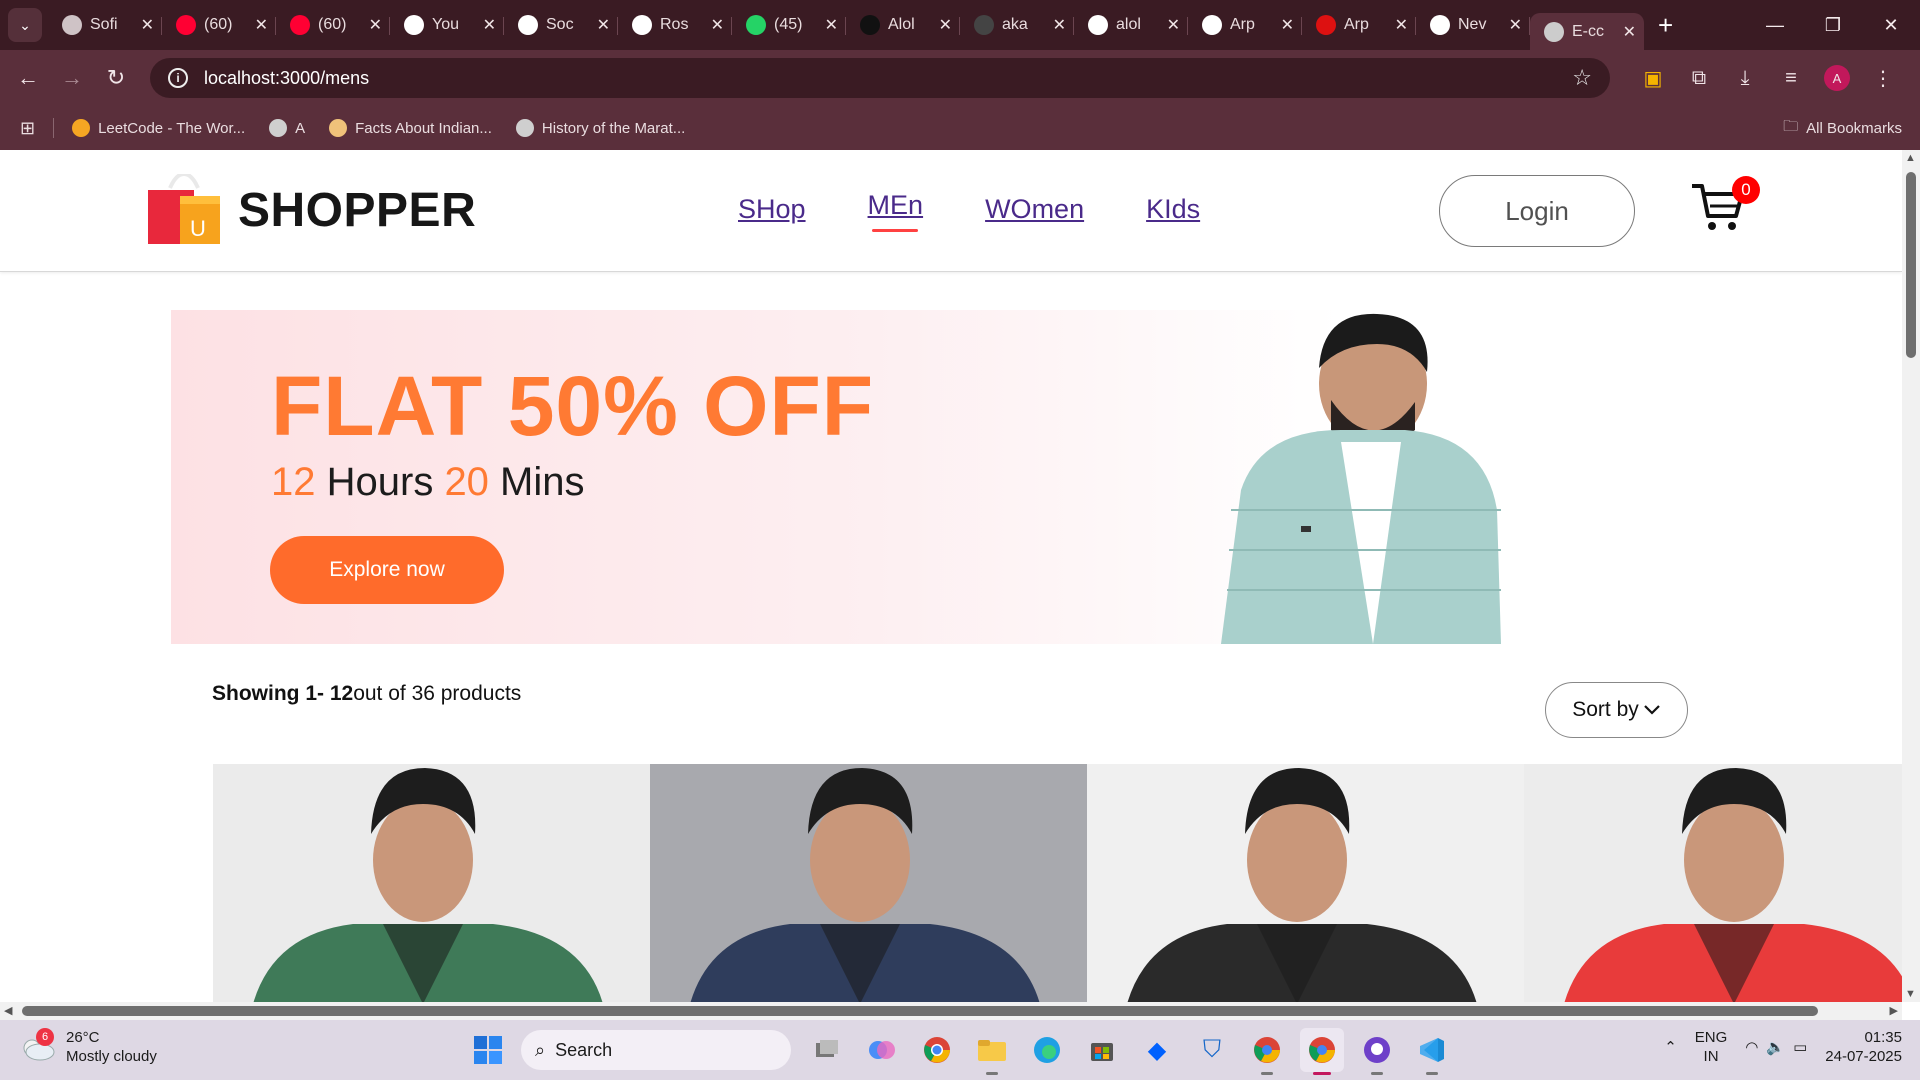 Image resolution: width=1920 pixels, height=1080 pixels. I want to click on chrome-icon, so click(937, 1050).